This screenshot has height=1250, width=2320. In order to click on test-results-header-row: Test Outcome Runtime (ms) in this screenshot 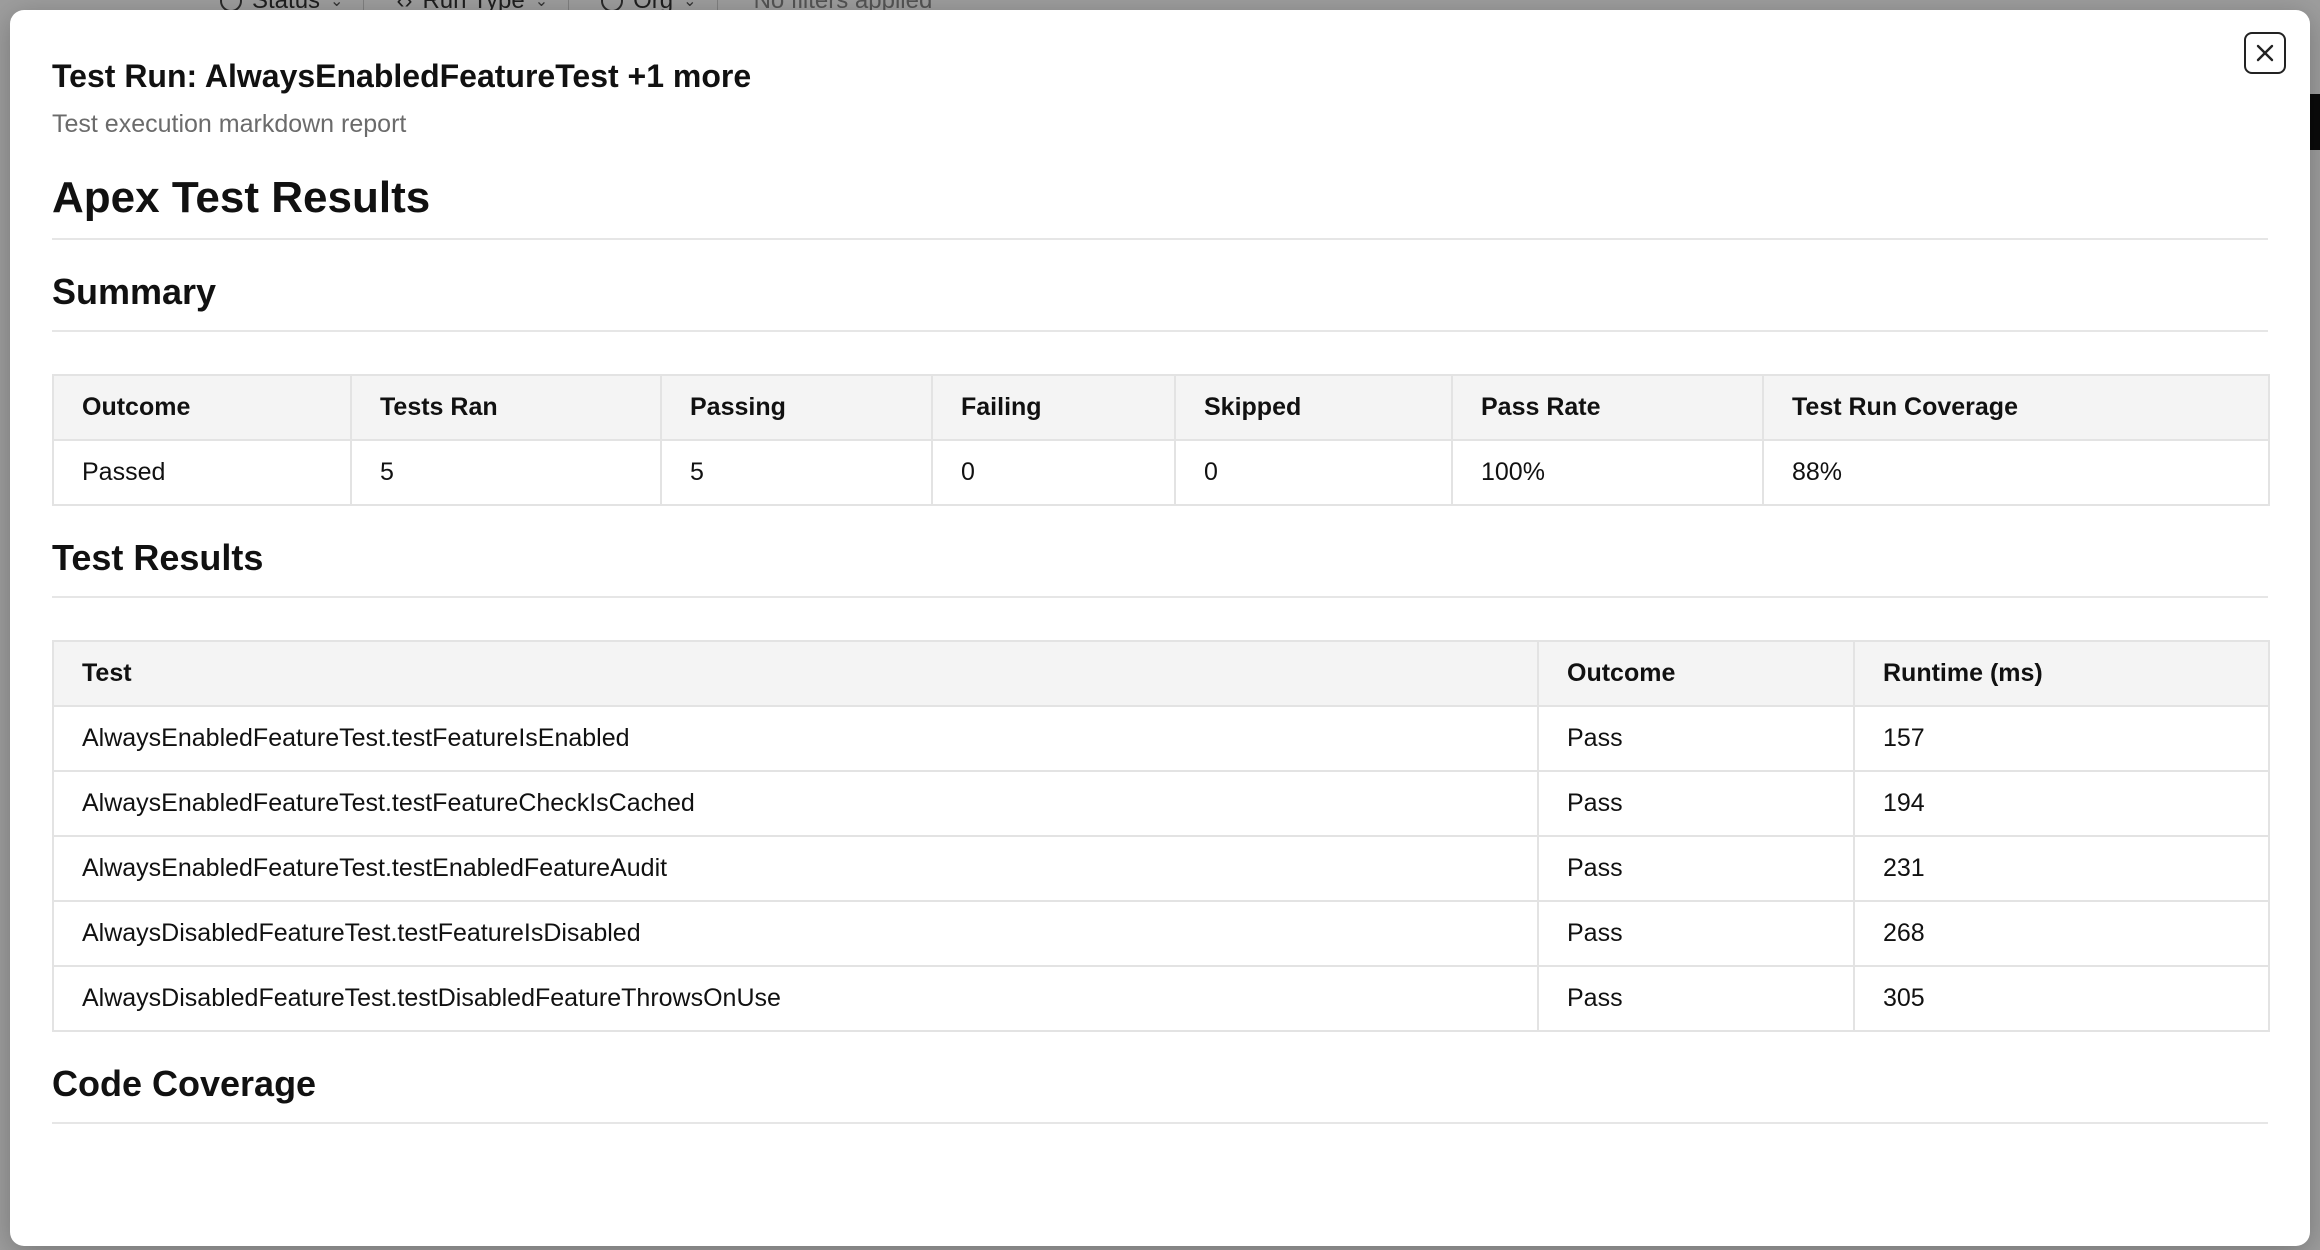, I will do `click(1161, 673)`.